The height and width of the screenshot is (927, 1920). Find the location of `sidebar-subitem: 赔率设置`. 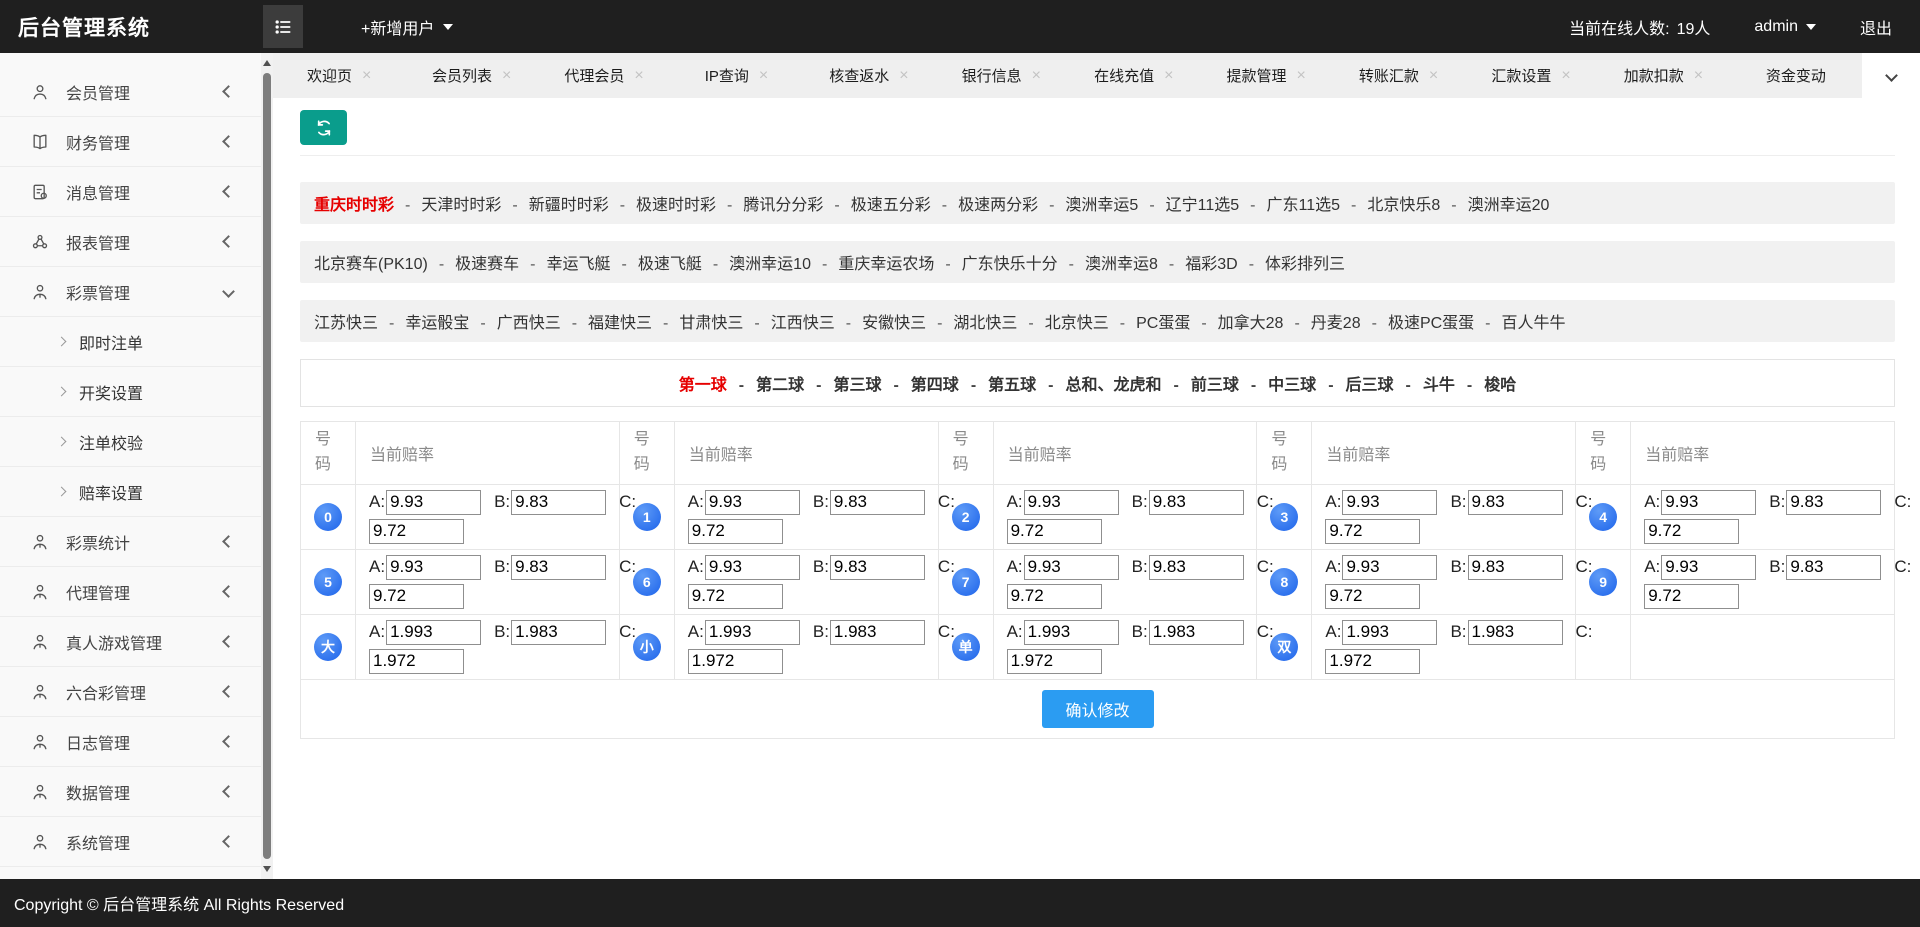

sidebar-subitem: 赔率设置 is located at coordinates (130, 492).